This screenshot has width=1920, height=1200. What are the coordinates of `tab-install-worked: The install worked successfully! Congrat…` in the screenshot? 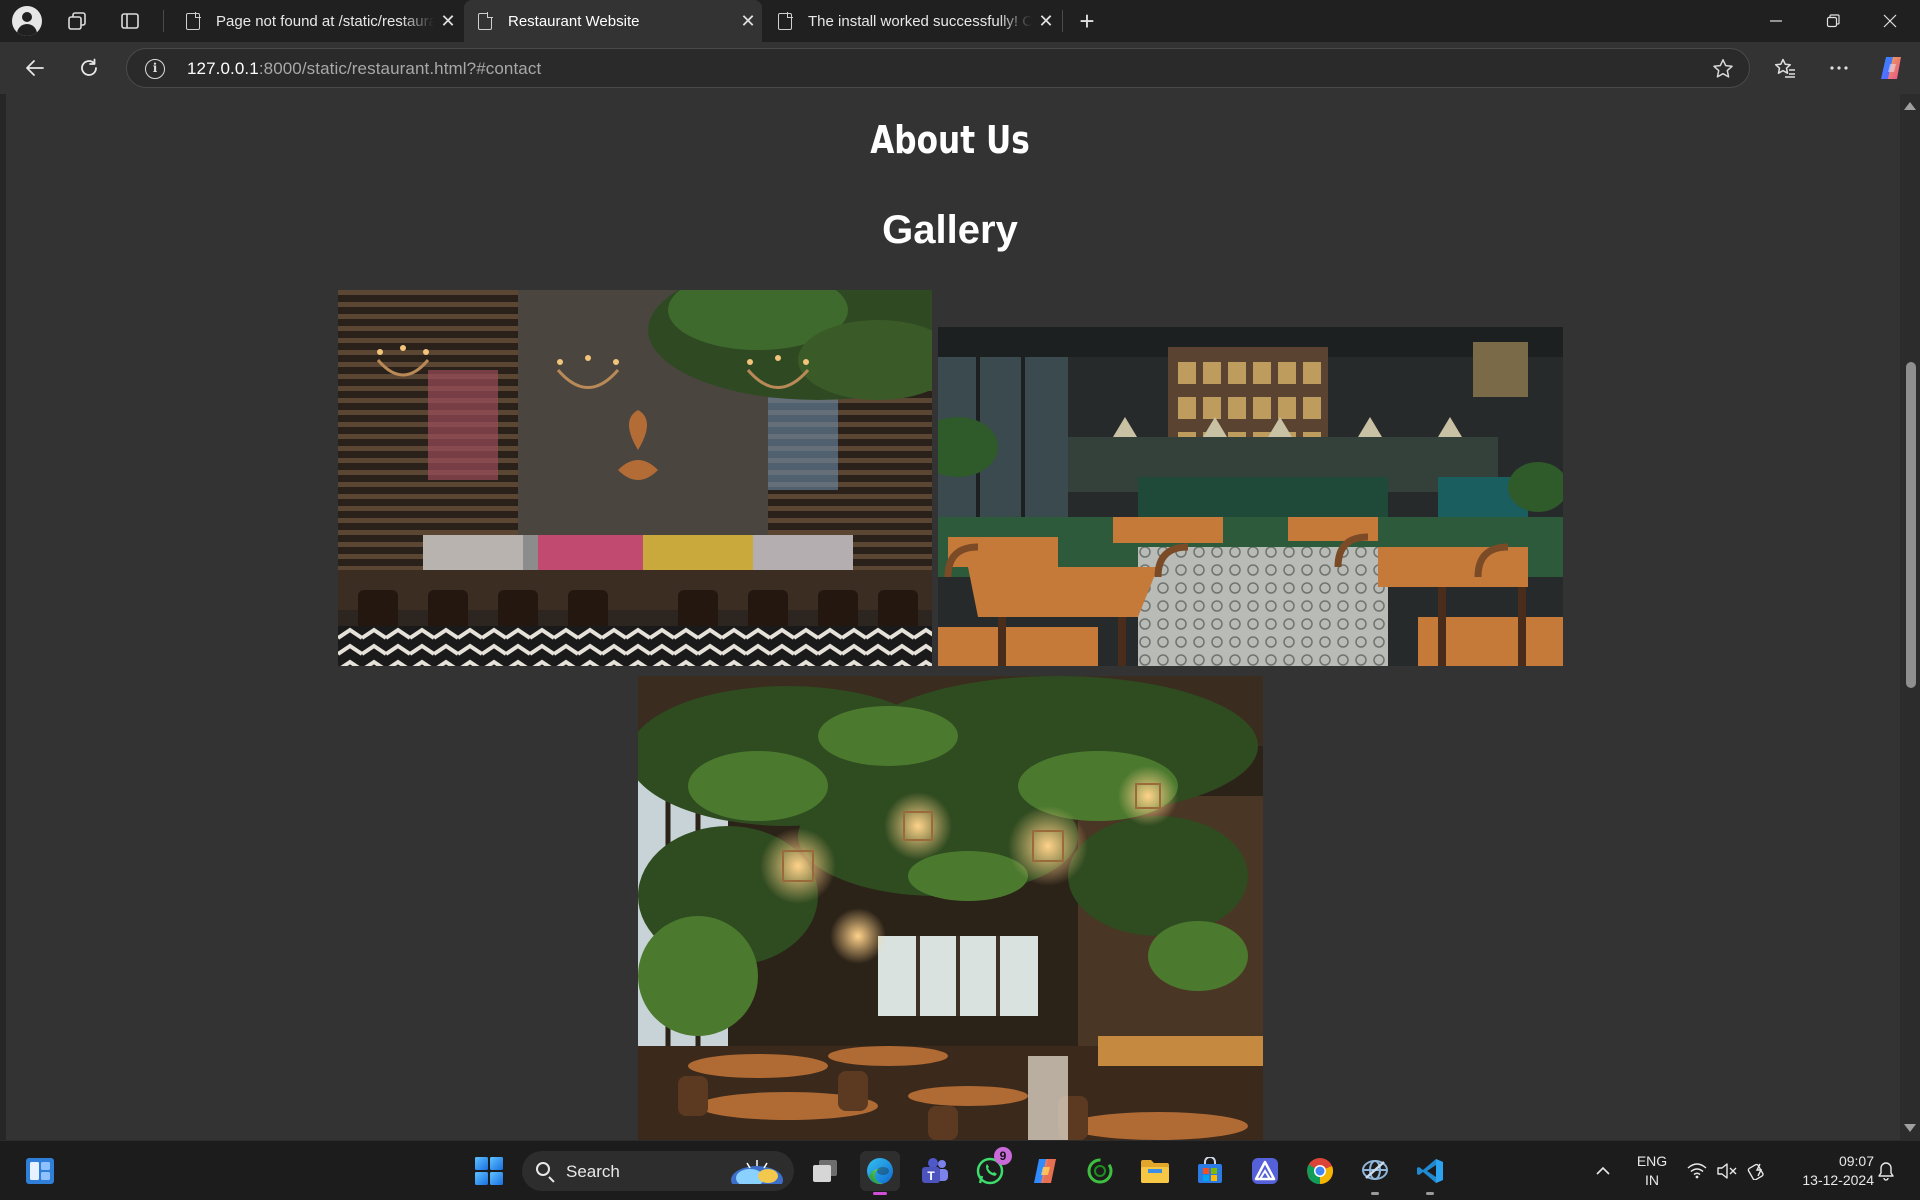 It's located at (912, 21).